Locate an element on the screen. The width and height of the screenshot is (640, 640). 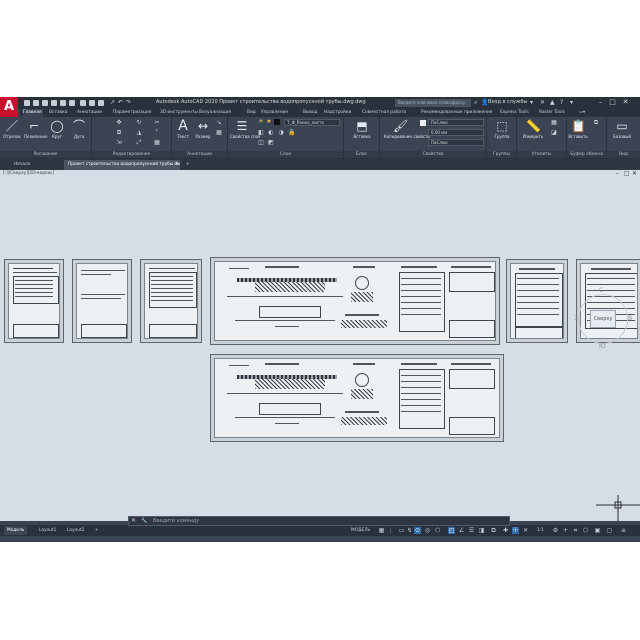
copy-clip-icon: ⧉ is located at coordinates (596, 123).